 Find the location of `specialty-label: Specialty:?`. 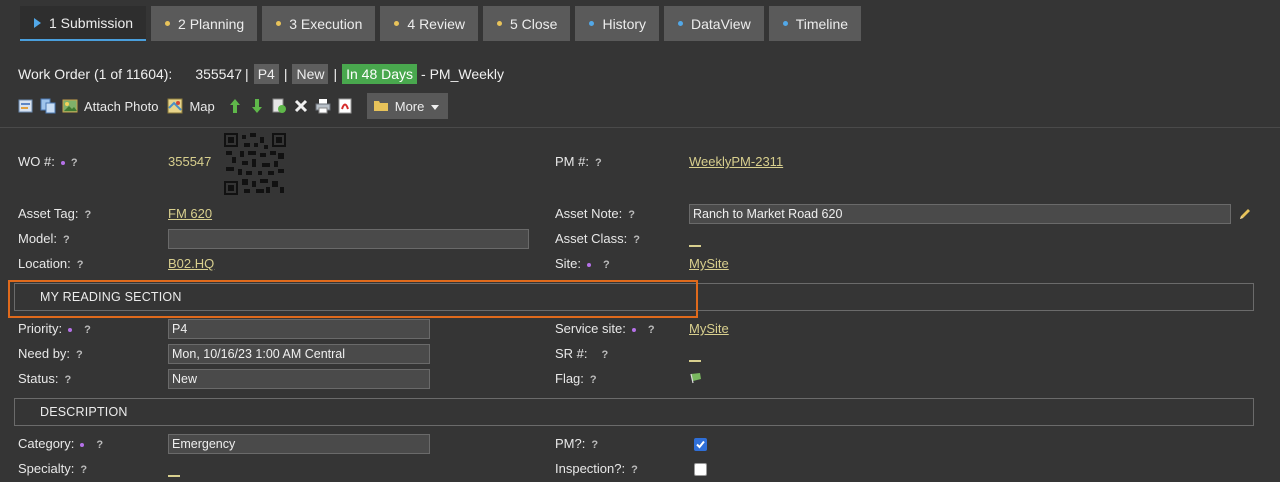

specialty-label: Specialty:? is located at coordinates (53, 468).